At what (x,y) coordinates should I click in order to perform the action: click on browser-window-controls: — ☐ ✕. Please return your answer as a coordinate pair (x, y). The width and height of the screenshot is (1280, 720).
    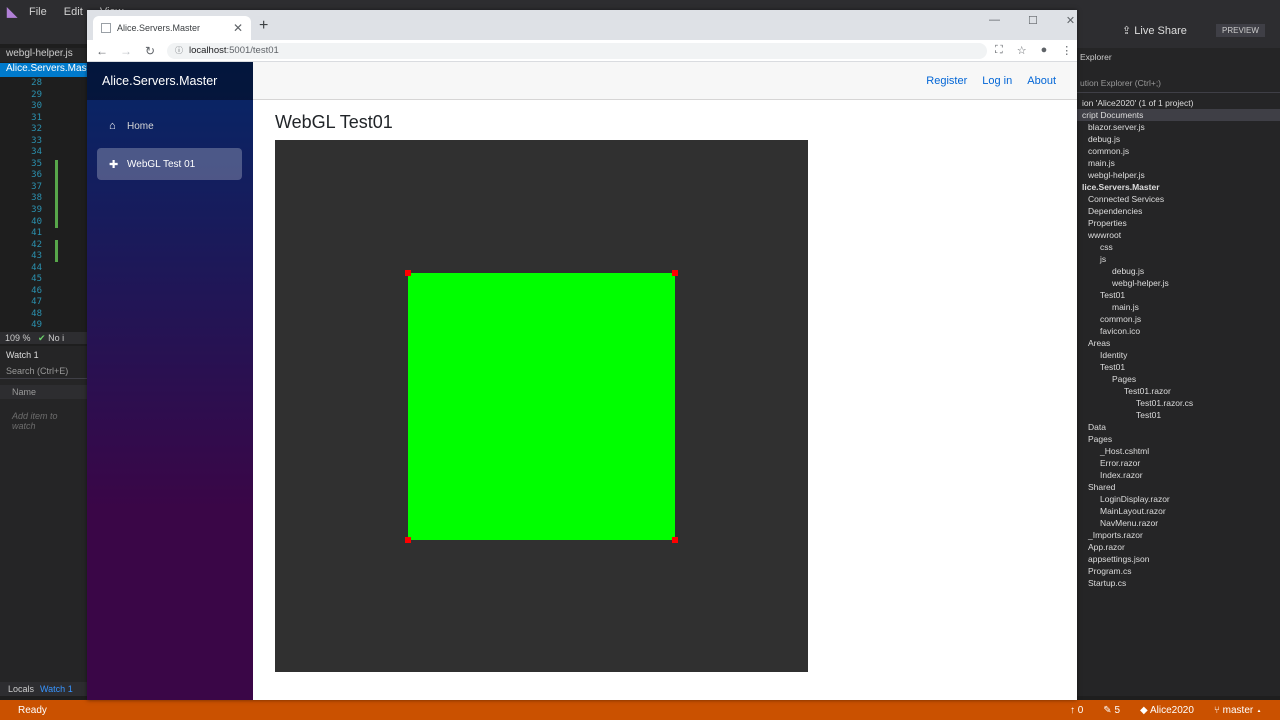
    Looking at the image, I should click on (1032, 20).